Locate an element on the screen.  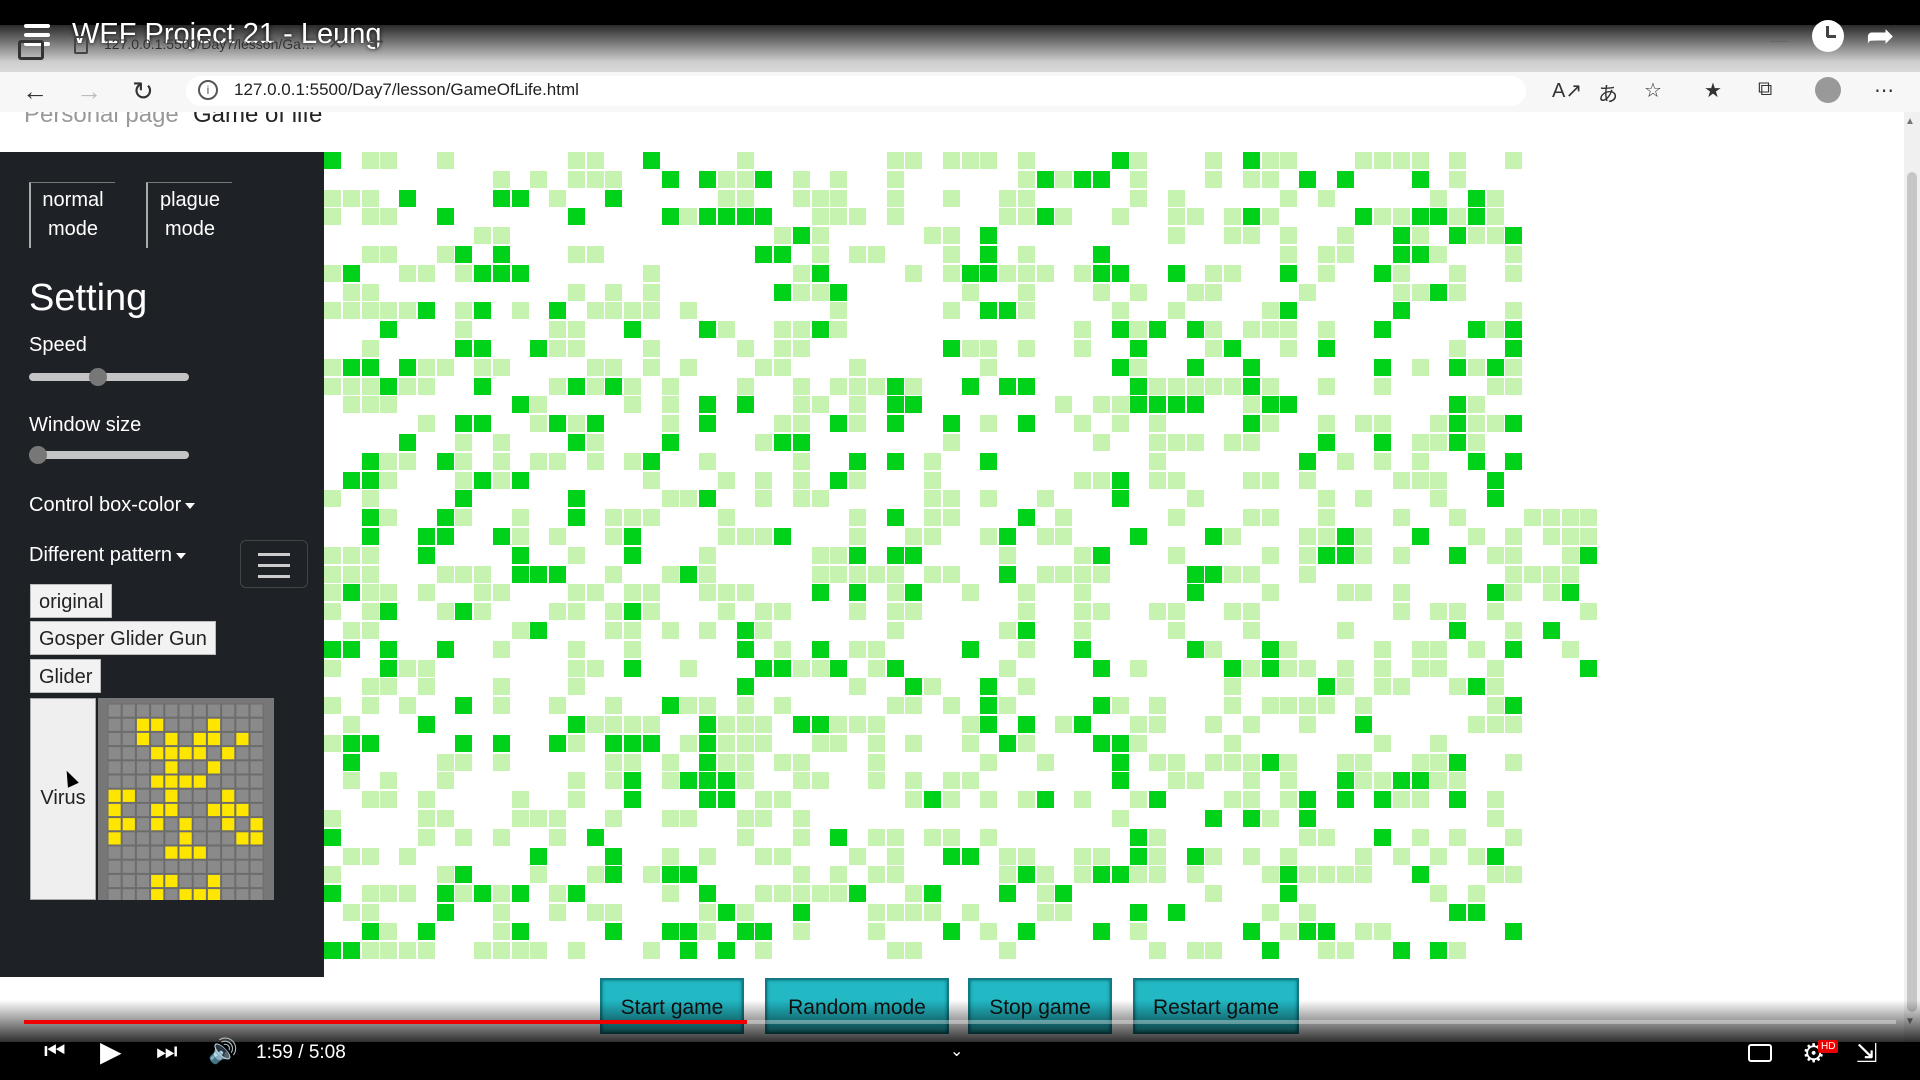
normal-mode-button: normal mode is located at coordinates (72, 215).